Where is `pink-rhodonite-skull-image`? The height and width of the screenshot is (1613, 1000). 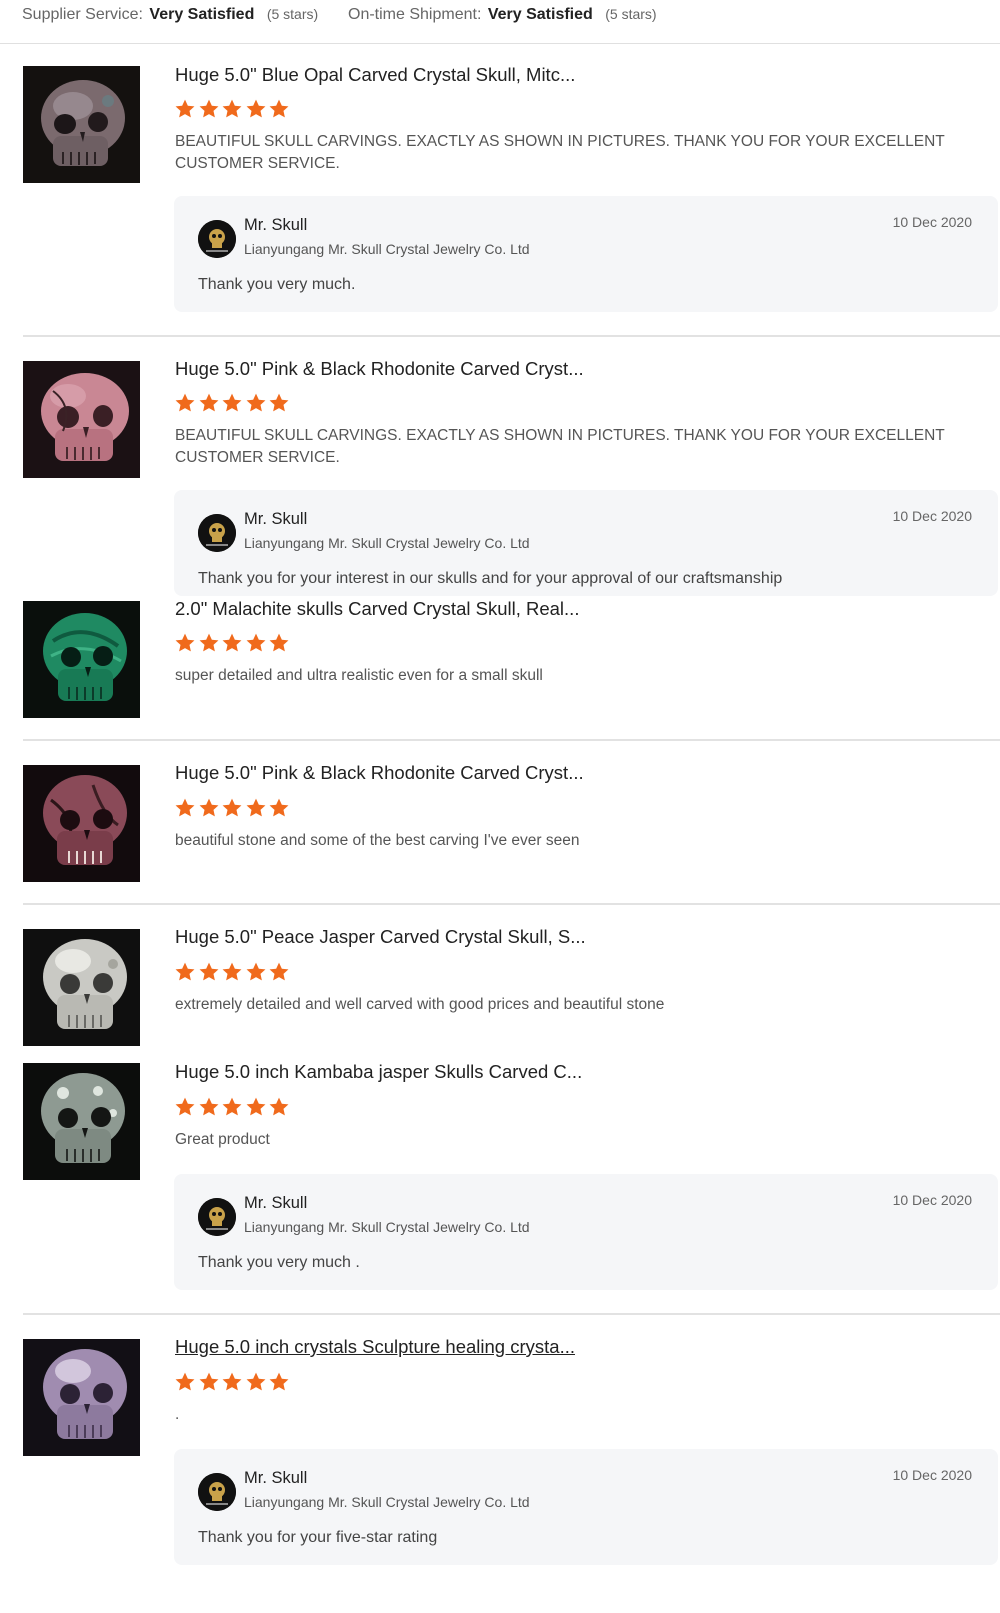 pink-rhodonite-skull-image is located at coordinates (81, 419).